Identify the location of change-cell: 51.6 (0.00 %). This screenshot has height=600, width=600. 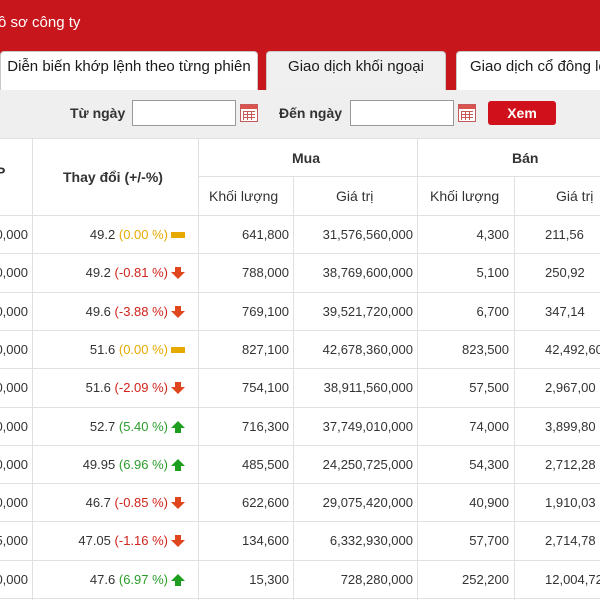
(129, 349).